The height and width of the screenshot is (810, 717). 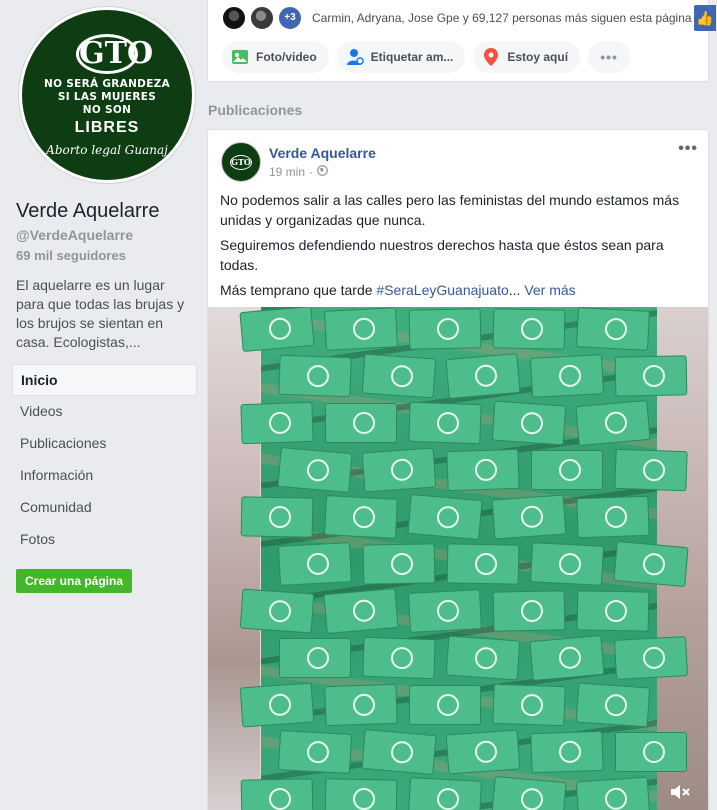 I want to click on post-author-name: Verde Aquelarre, so click(x=322, y=153).